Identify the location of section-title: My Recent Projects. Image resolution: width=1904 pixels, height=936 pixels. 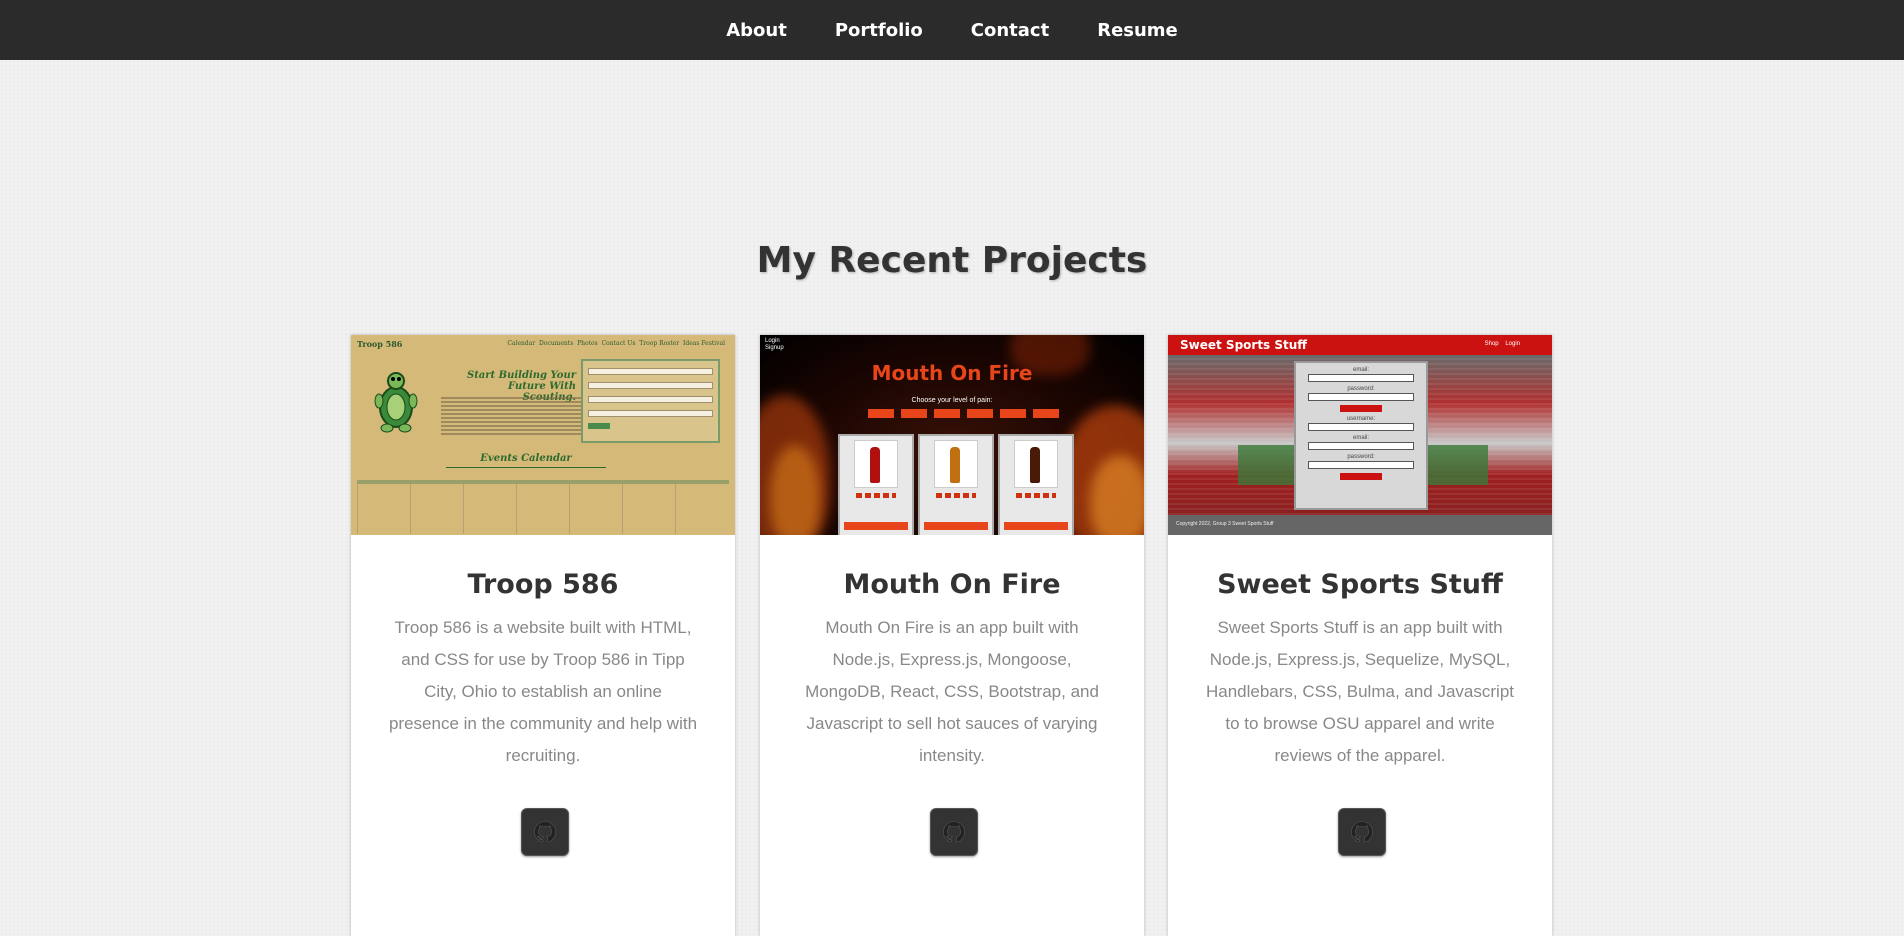
(952, 260).